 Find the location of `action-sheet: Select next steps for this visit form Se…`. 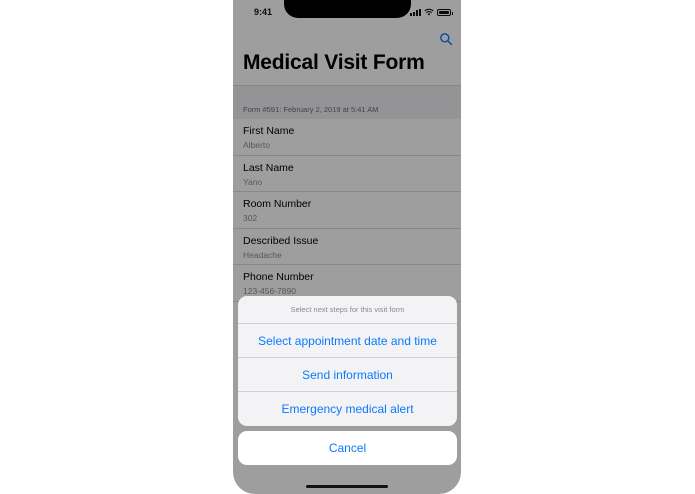

action-sheet: Select next steps for this visit form Se… is located at coordinates (347, 361).